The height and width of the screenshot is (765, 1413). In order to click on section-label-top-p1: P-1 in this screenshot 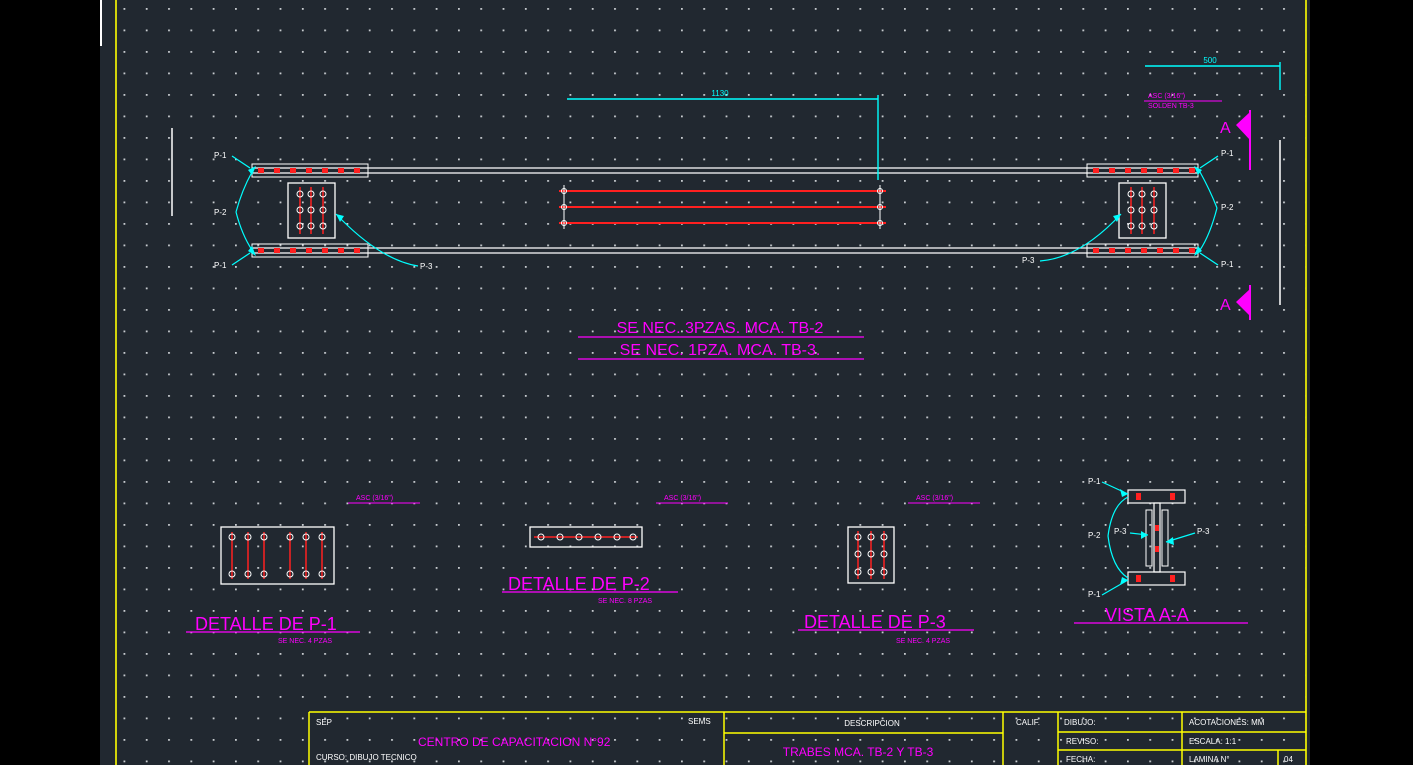, I will do `click(1094, 481)`.